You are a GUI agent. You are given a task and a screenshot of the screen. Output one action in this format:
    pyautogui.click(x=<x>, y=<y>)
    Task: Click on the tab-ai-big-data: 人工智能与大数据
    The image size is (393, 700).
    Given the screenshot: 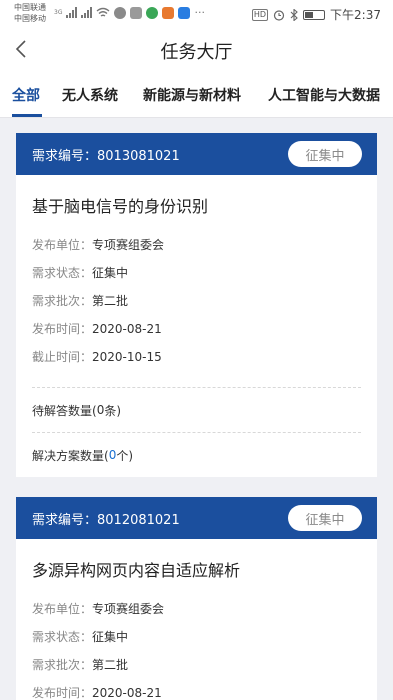 What is the action you would take?
    pyautogui.click(x=324, y=95)
    